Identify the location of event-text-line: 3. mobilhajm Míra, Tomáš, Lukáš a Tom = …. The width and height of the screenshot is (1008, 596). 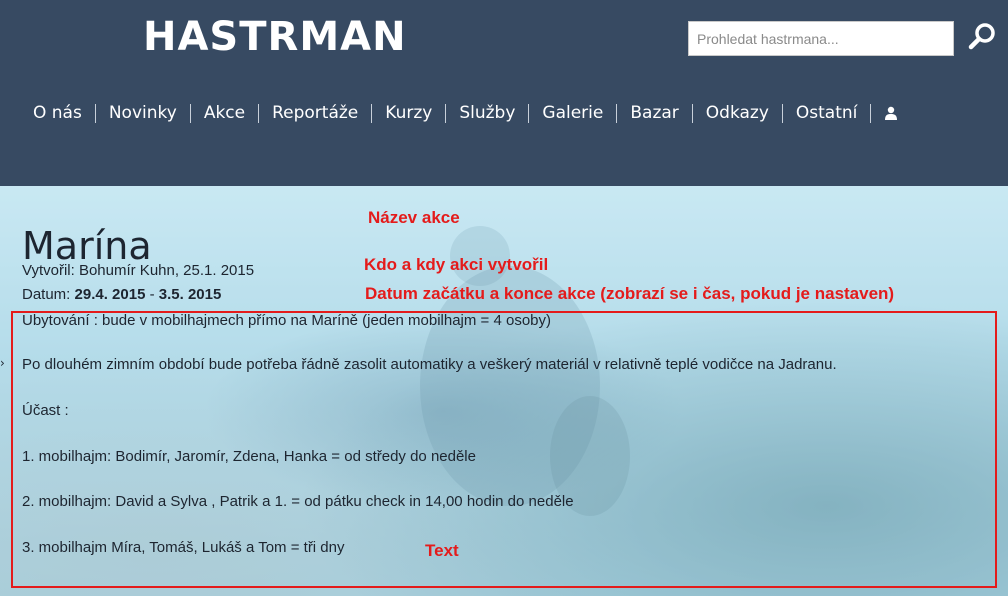
(183, 547).